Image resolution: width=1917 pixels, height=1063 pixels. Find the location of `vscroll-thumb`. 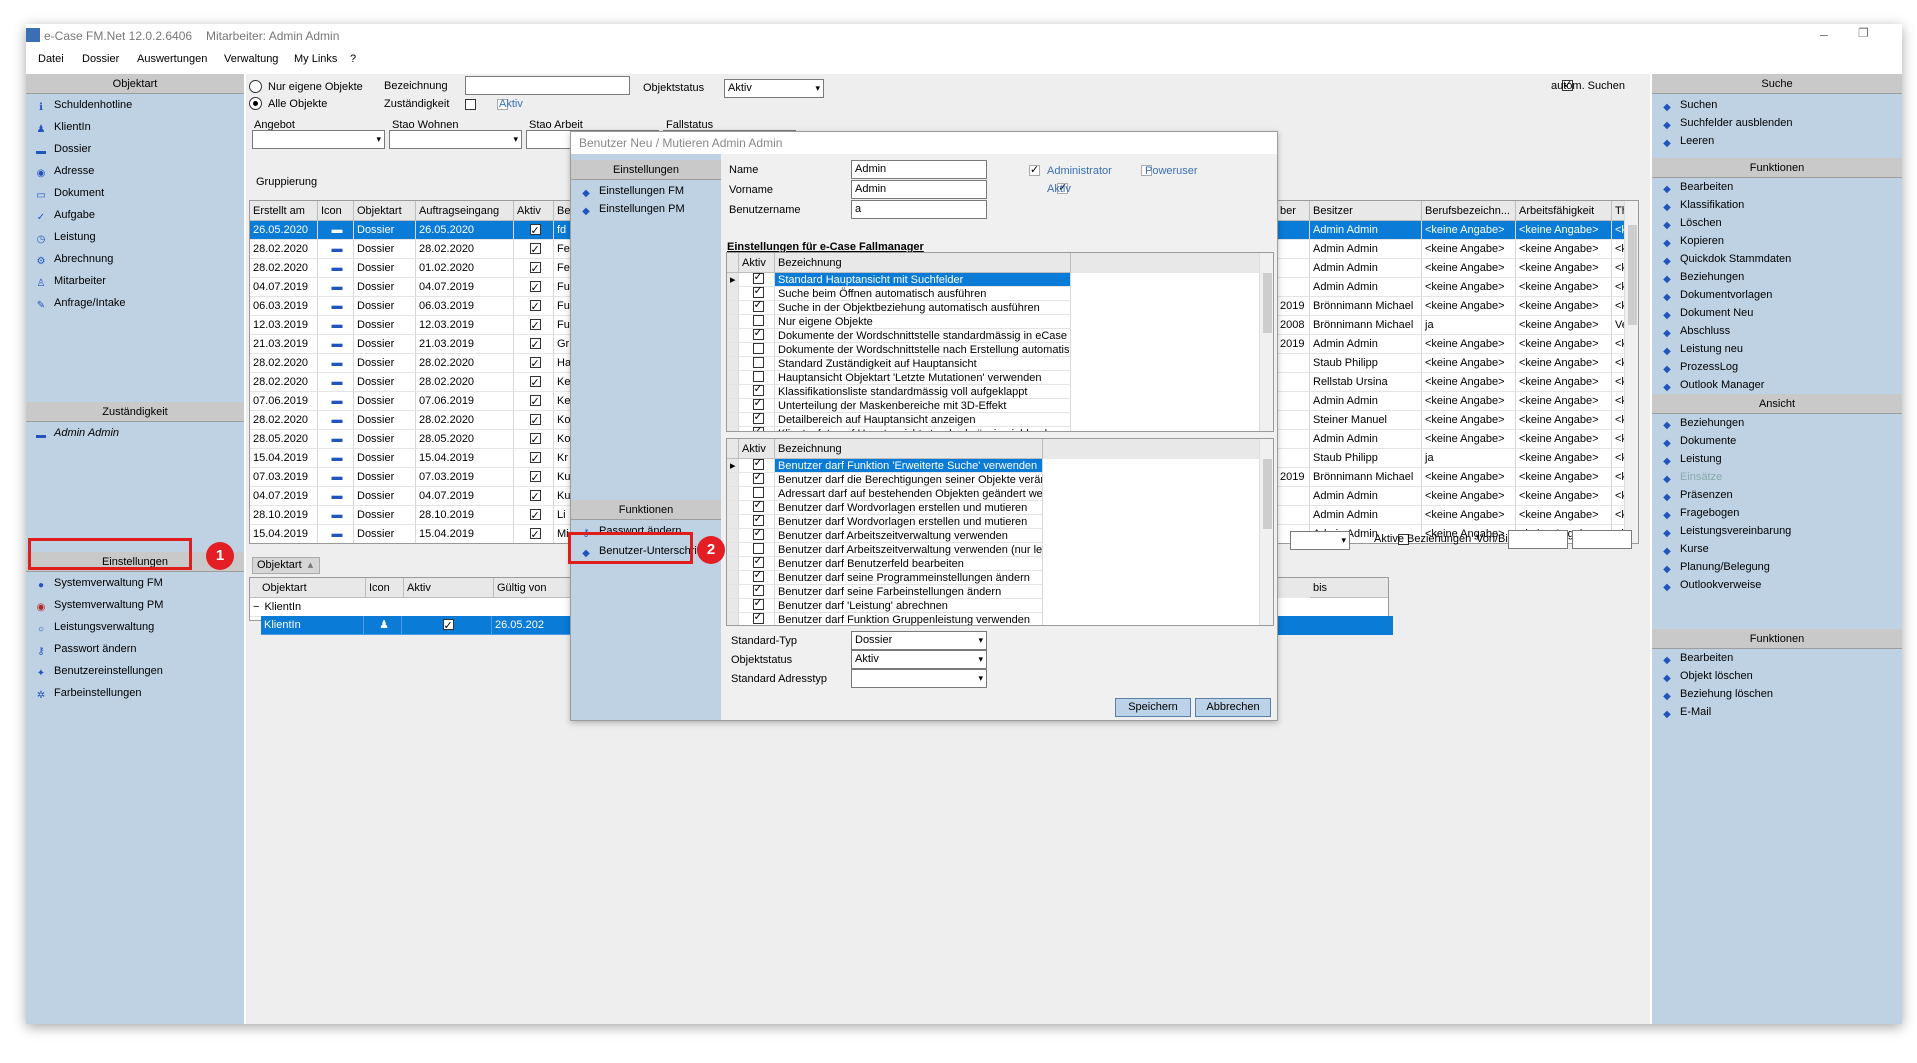

vscroll-thumb is located at coordinates (1632, 275).